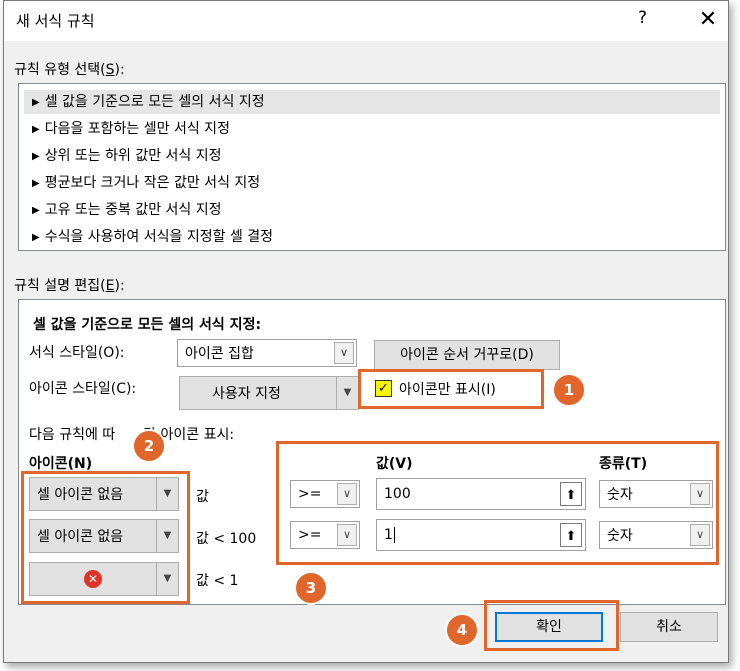 The width and height of the screenshot is (740, 671). Describe the element at coordinates (77, 353) in the screenshot. I see `format-style-label: 서식 스타일(O):` at that location.